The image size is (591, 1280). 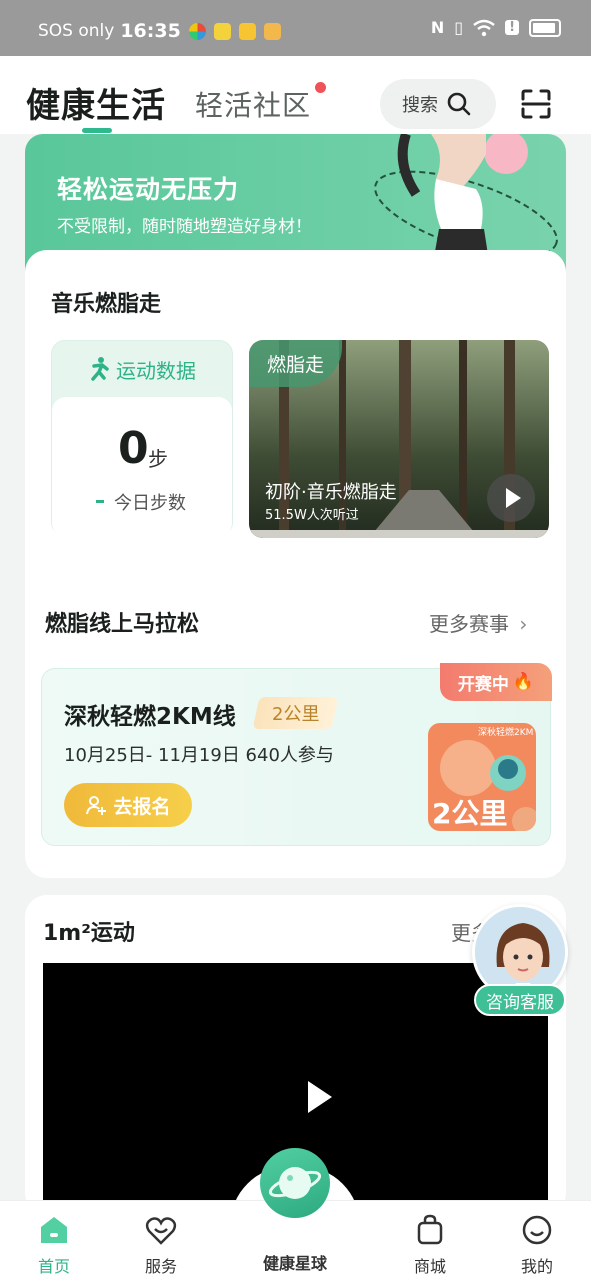 I want to click on play-button, so click(x=511, y=498).